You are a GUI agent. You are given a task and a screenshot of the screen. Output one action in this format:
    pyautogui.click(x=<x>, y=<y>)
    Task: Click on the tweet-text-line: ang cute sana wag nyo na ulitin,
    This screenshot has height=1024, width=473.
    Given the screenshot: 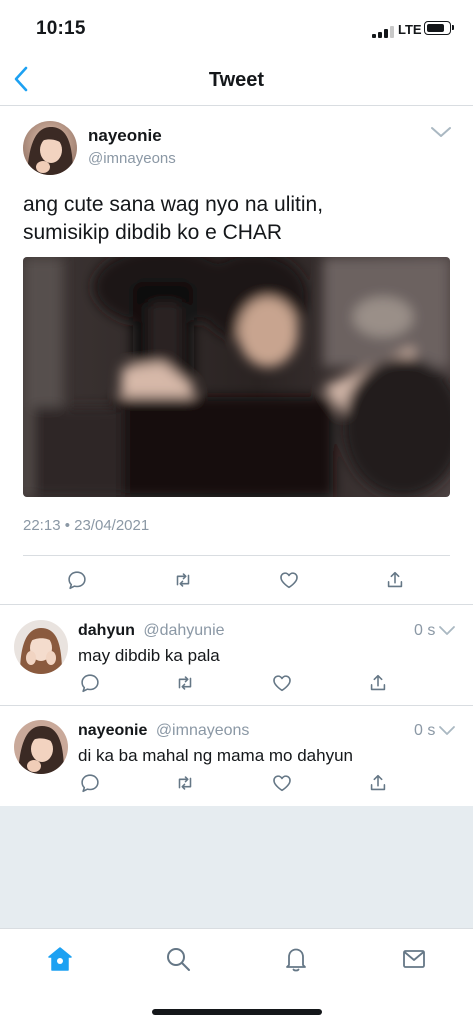 What is the action you would take?
    pyautogui.click(x=173, y=204)
    